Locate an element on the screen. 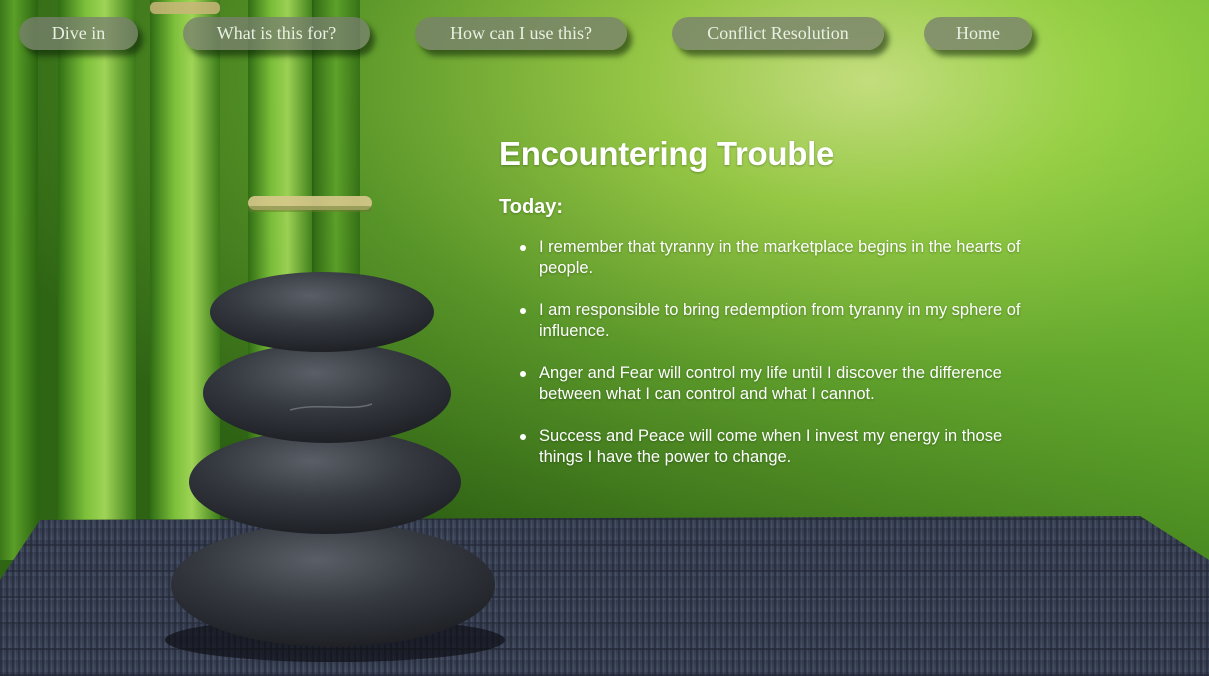 The image size is (1209, 676). page-title: Encountering Trouble is located at coordinates (667, 153).